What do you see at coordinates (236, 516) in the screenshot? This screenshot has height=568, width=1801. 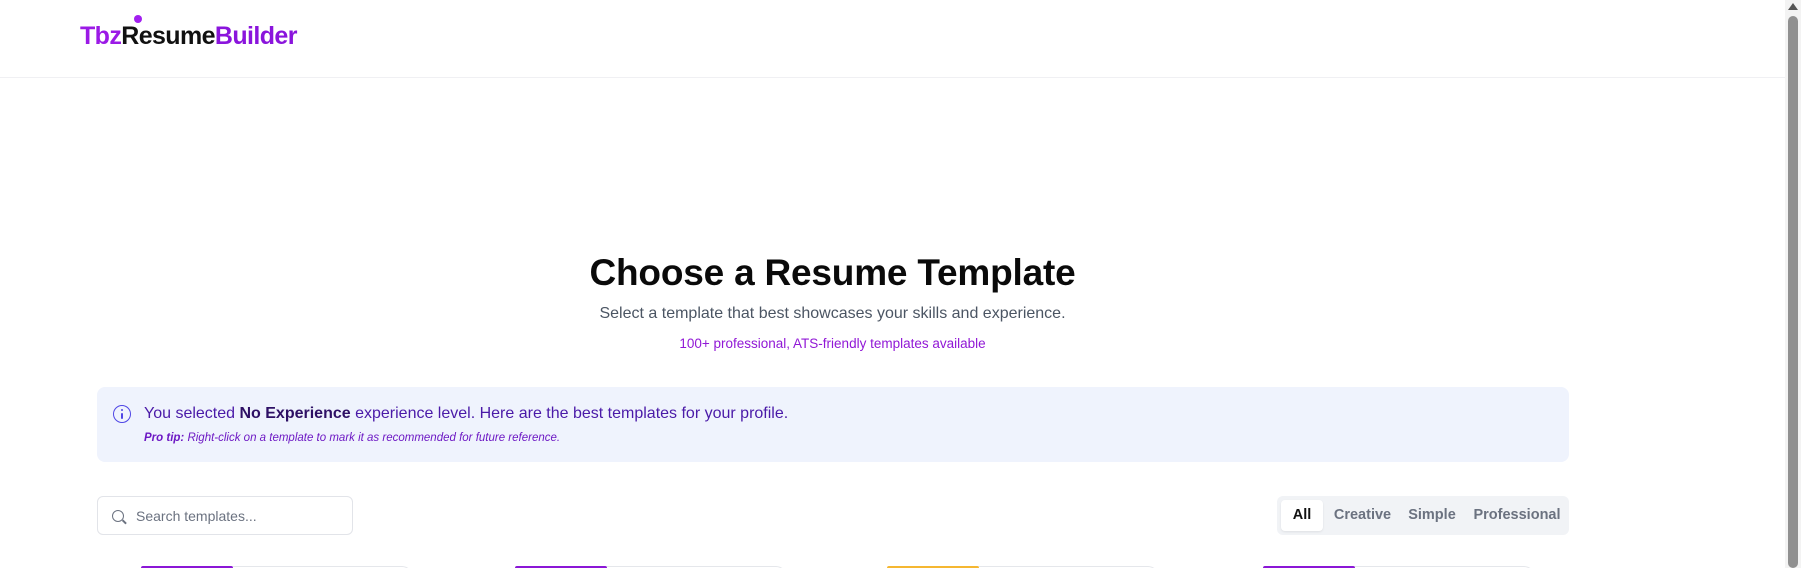 I see `search-input` at bounding box center [236, 516].